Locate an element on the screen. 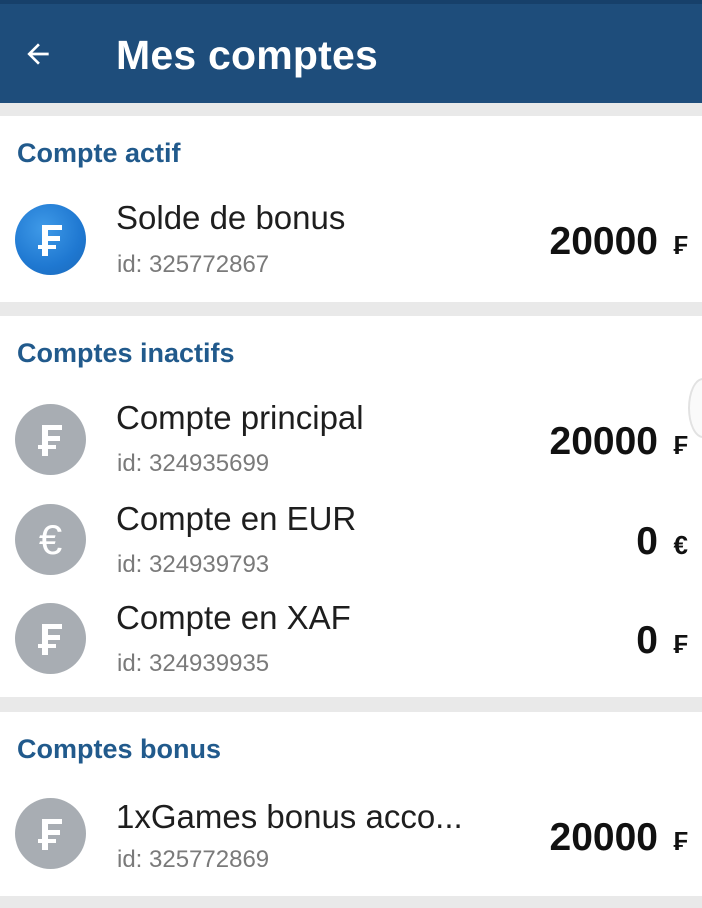 This screenshot has width=702, height=908. account-row-xaf: Compte en XAF id: 324939935 0 ₣ is located at coordinates (351, 639).